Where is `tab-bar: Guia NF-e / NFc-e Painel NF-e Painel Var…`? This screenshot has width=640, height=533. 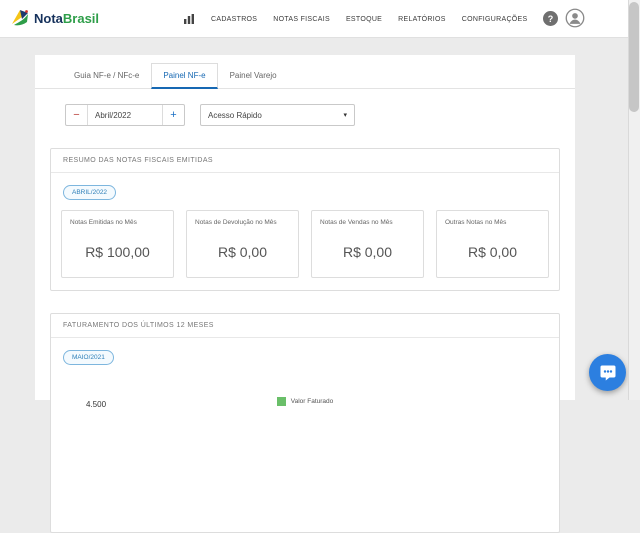 tab-bar: Guia NF-e / NFc-e Painel NF-e Painel Var… is located at coordinates (305, 72).